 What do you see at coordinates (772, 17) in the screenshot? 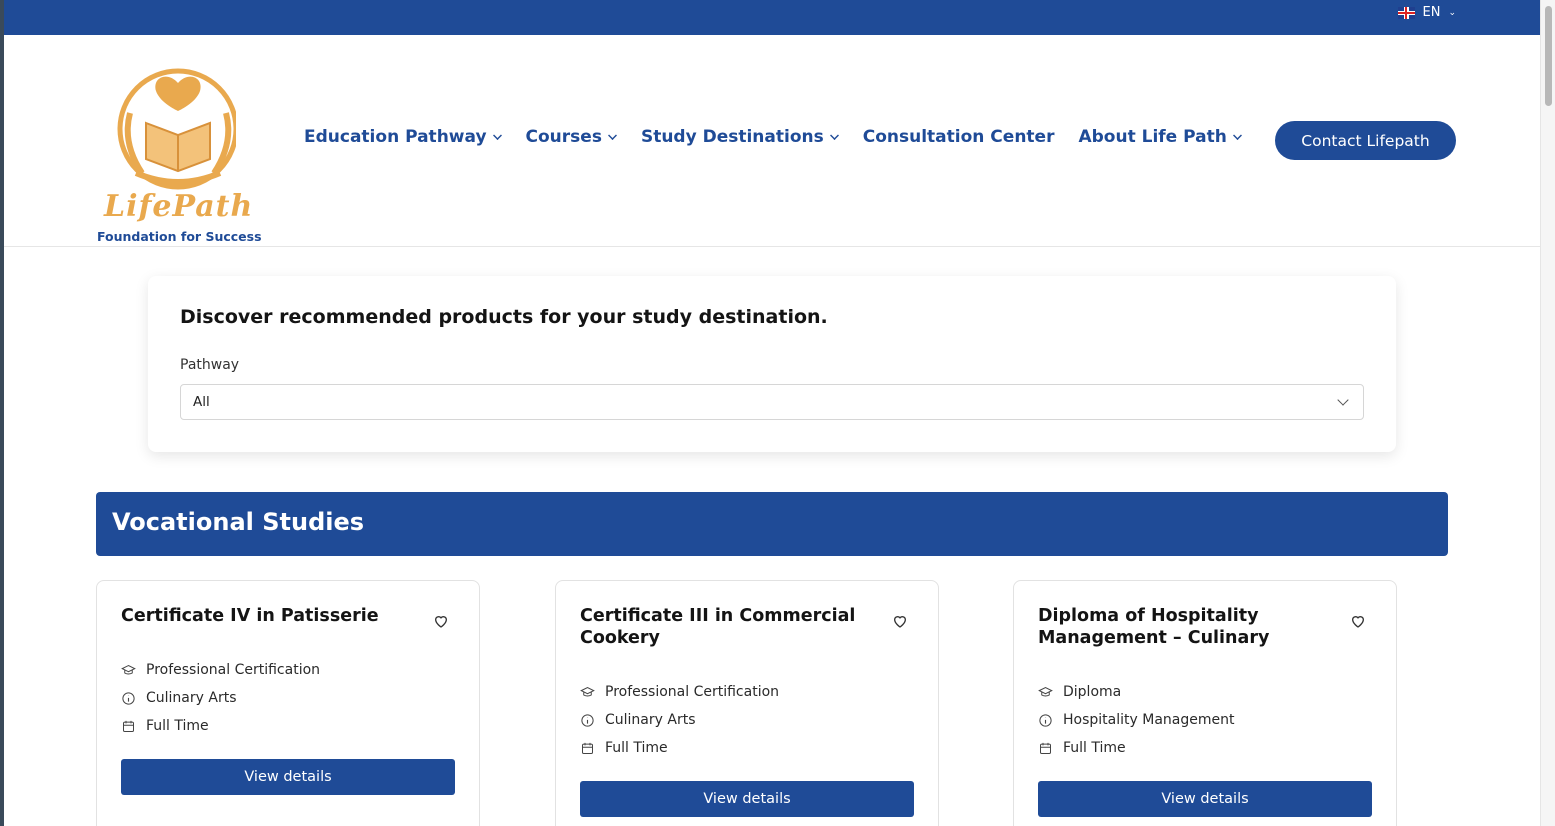
I see `top-bar: EN ⌄` at bounding box center [772, 17].